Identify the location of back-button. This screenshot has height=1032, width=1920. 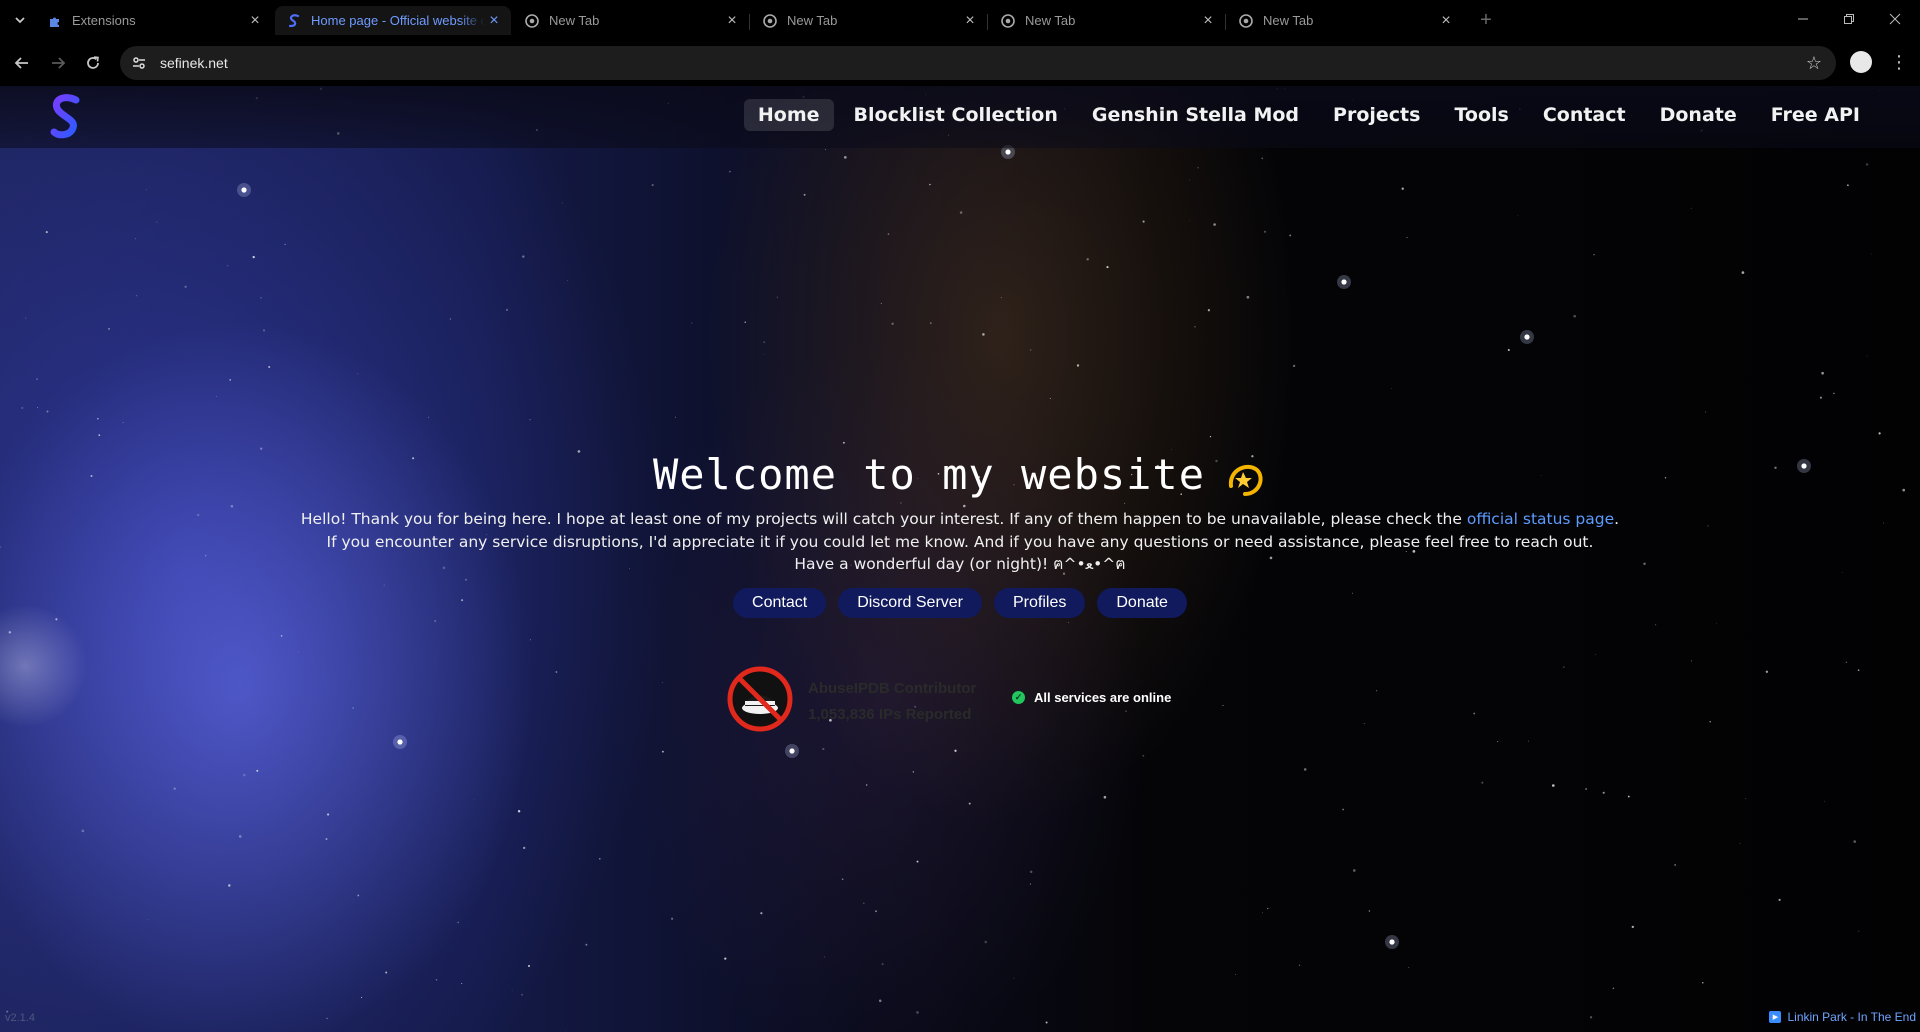
(22, 63).